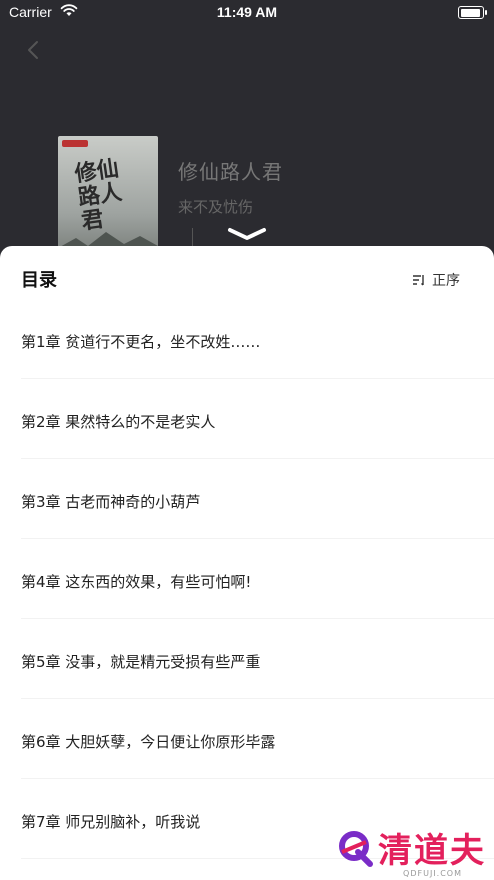 The image size is (494, 880). Describe the element at coordinates (75, 143) in the screenshot. I see `cover-publisher-badge` at that location.